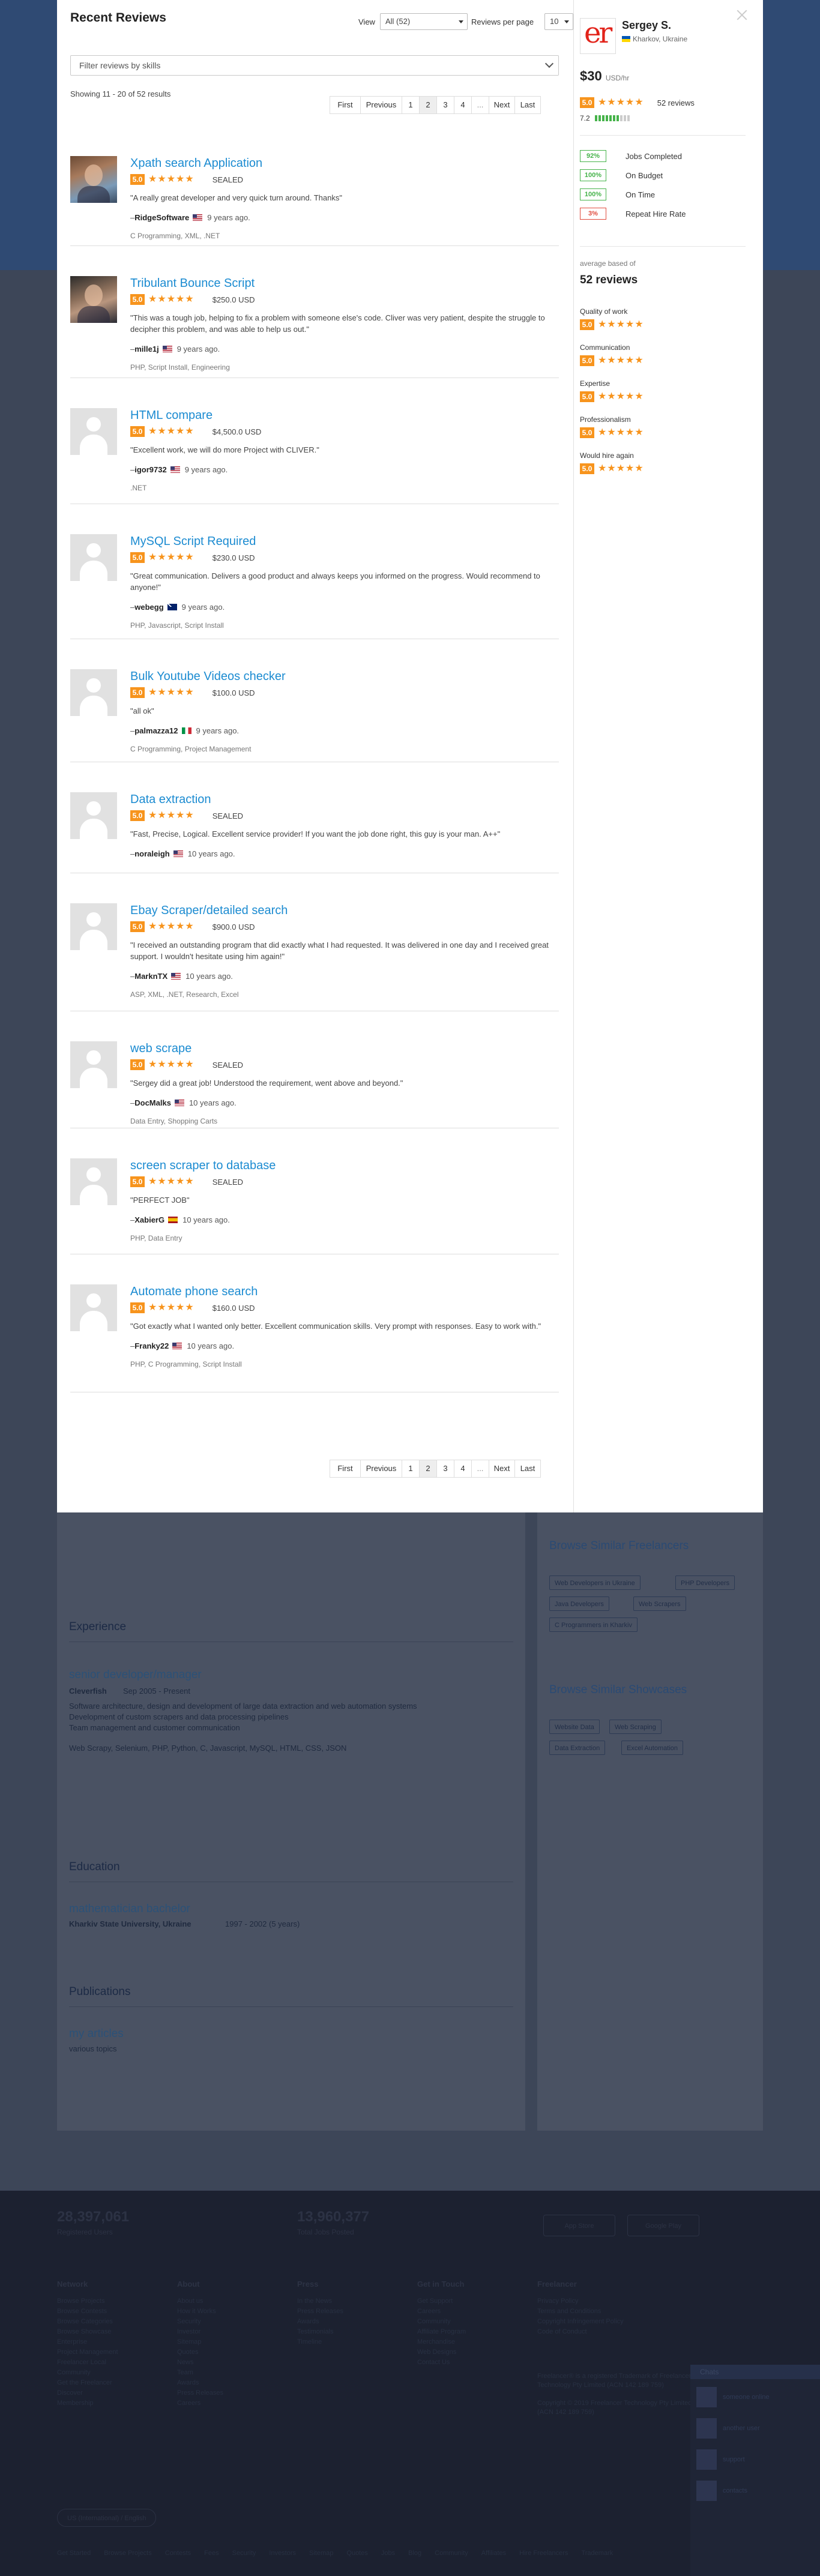 The height and width of the screenshot is (2576, 820). I want to click on footer-link: Browse Showcase, so click(84, 2331).